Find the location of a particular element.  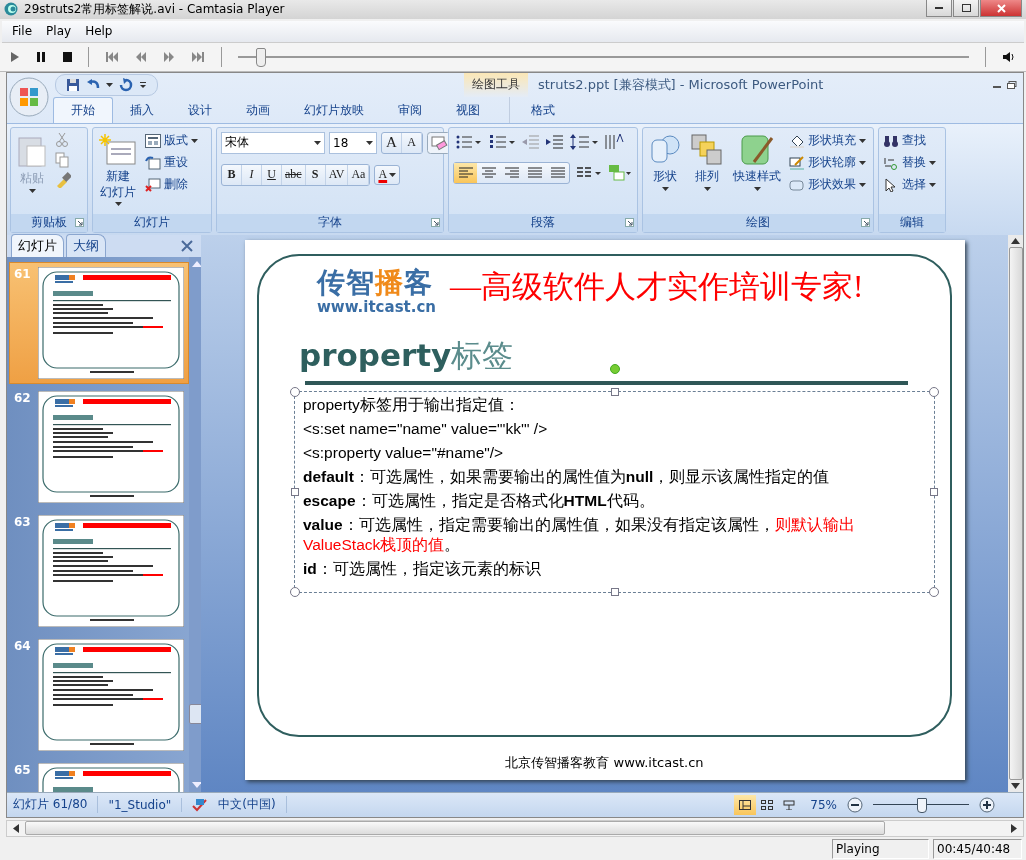

new-slide-icon is located at coordinates (118, 149).